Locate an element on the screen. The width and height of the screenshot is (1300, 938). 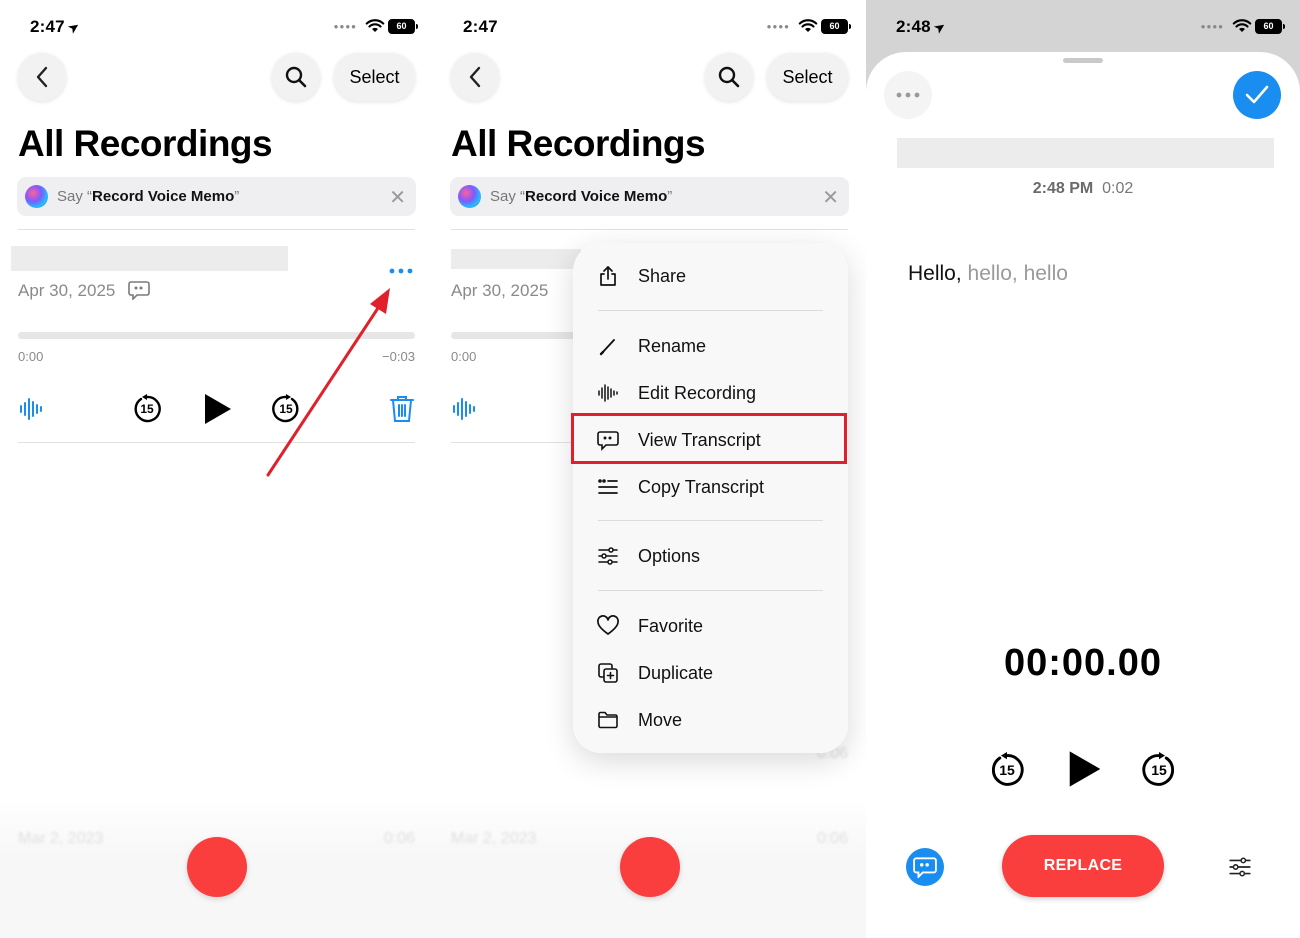
highlight-box is located at coordinates (709, 438).